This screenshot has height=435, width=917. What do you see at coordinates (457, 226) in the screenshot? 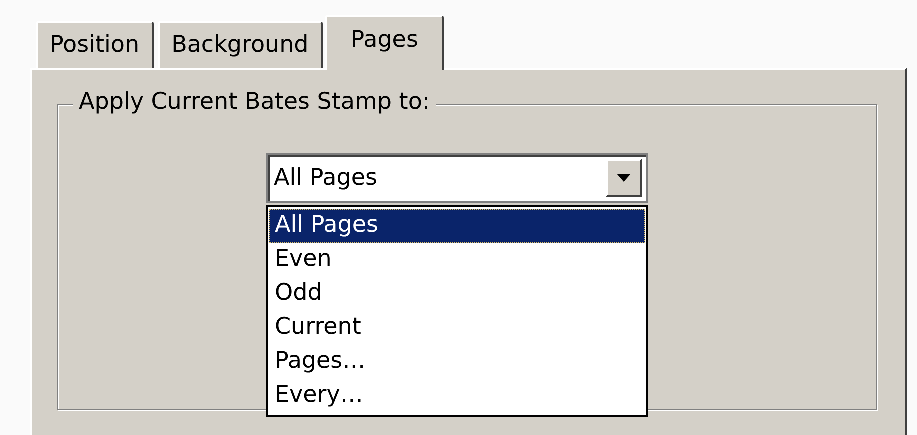
I see `dropdown-option: All Pages` at bounding box center [457, 226].